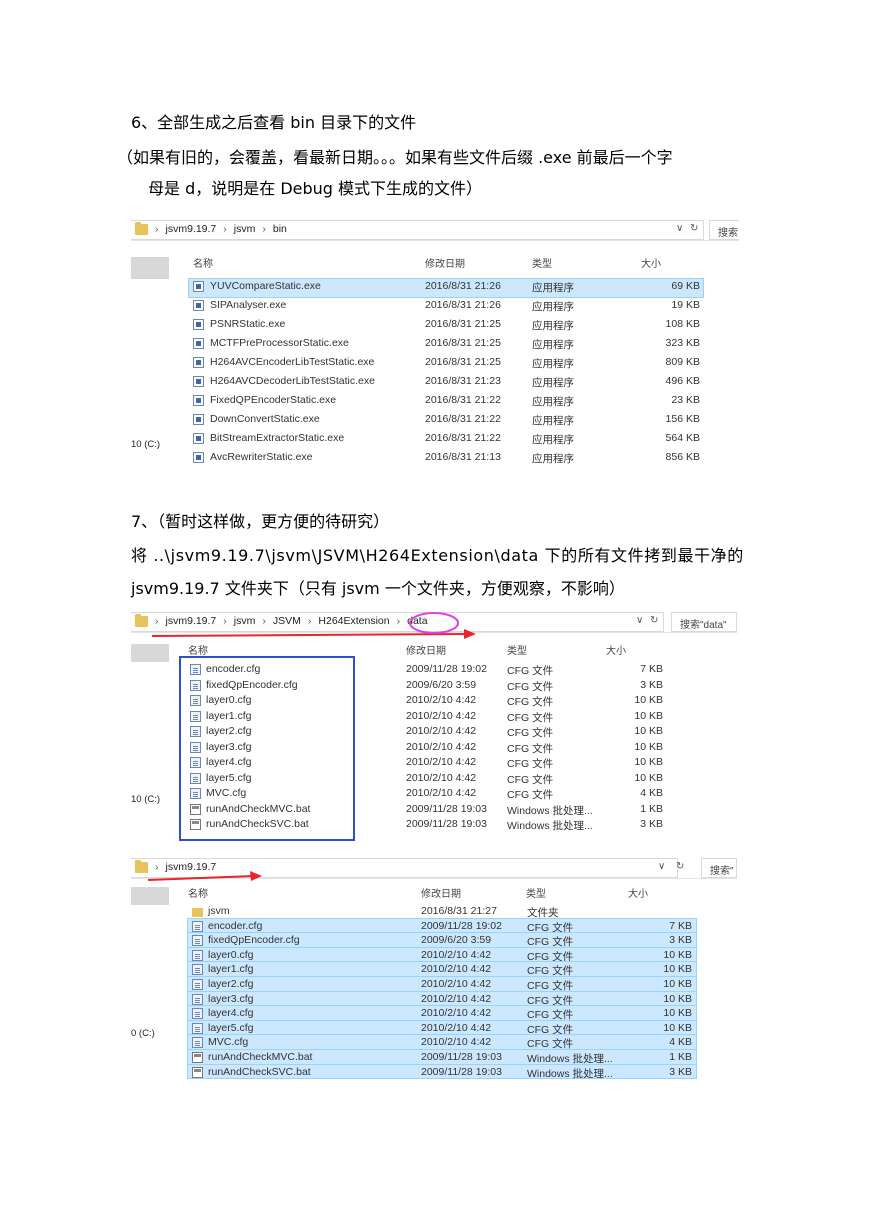 This screenshot has height=1228, width=869. What do you see at coordinates (287, 621) in the screenshot?
I see `breadcrumb-item: JSVM` at bounding box center [287, 621].